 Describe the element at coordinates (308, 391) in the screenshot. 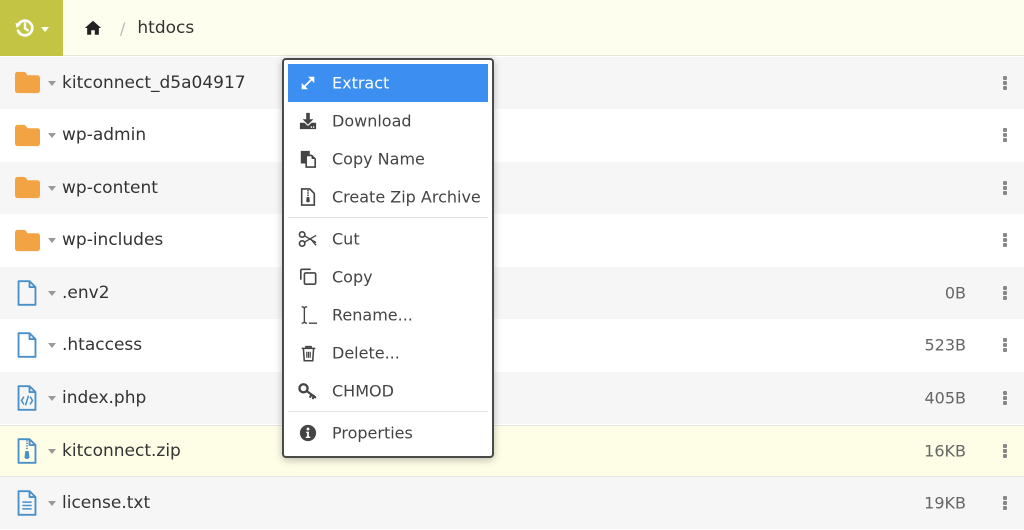

I see `key-icon` at that location.